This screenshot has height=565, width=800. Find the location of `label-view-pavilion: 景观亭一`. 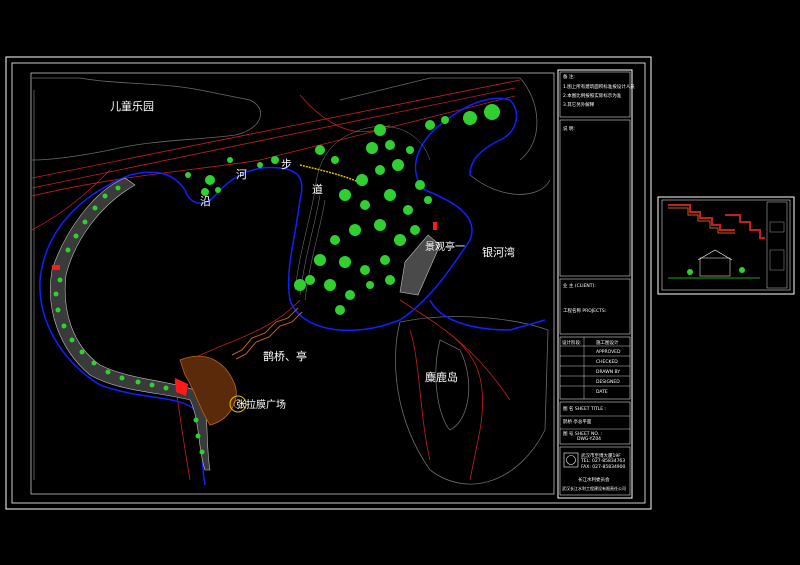

label-view-pavilion: 景观亭一 is located at coordinates (445, 247).